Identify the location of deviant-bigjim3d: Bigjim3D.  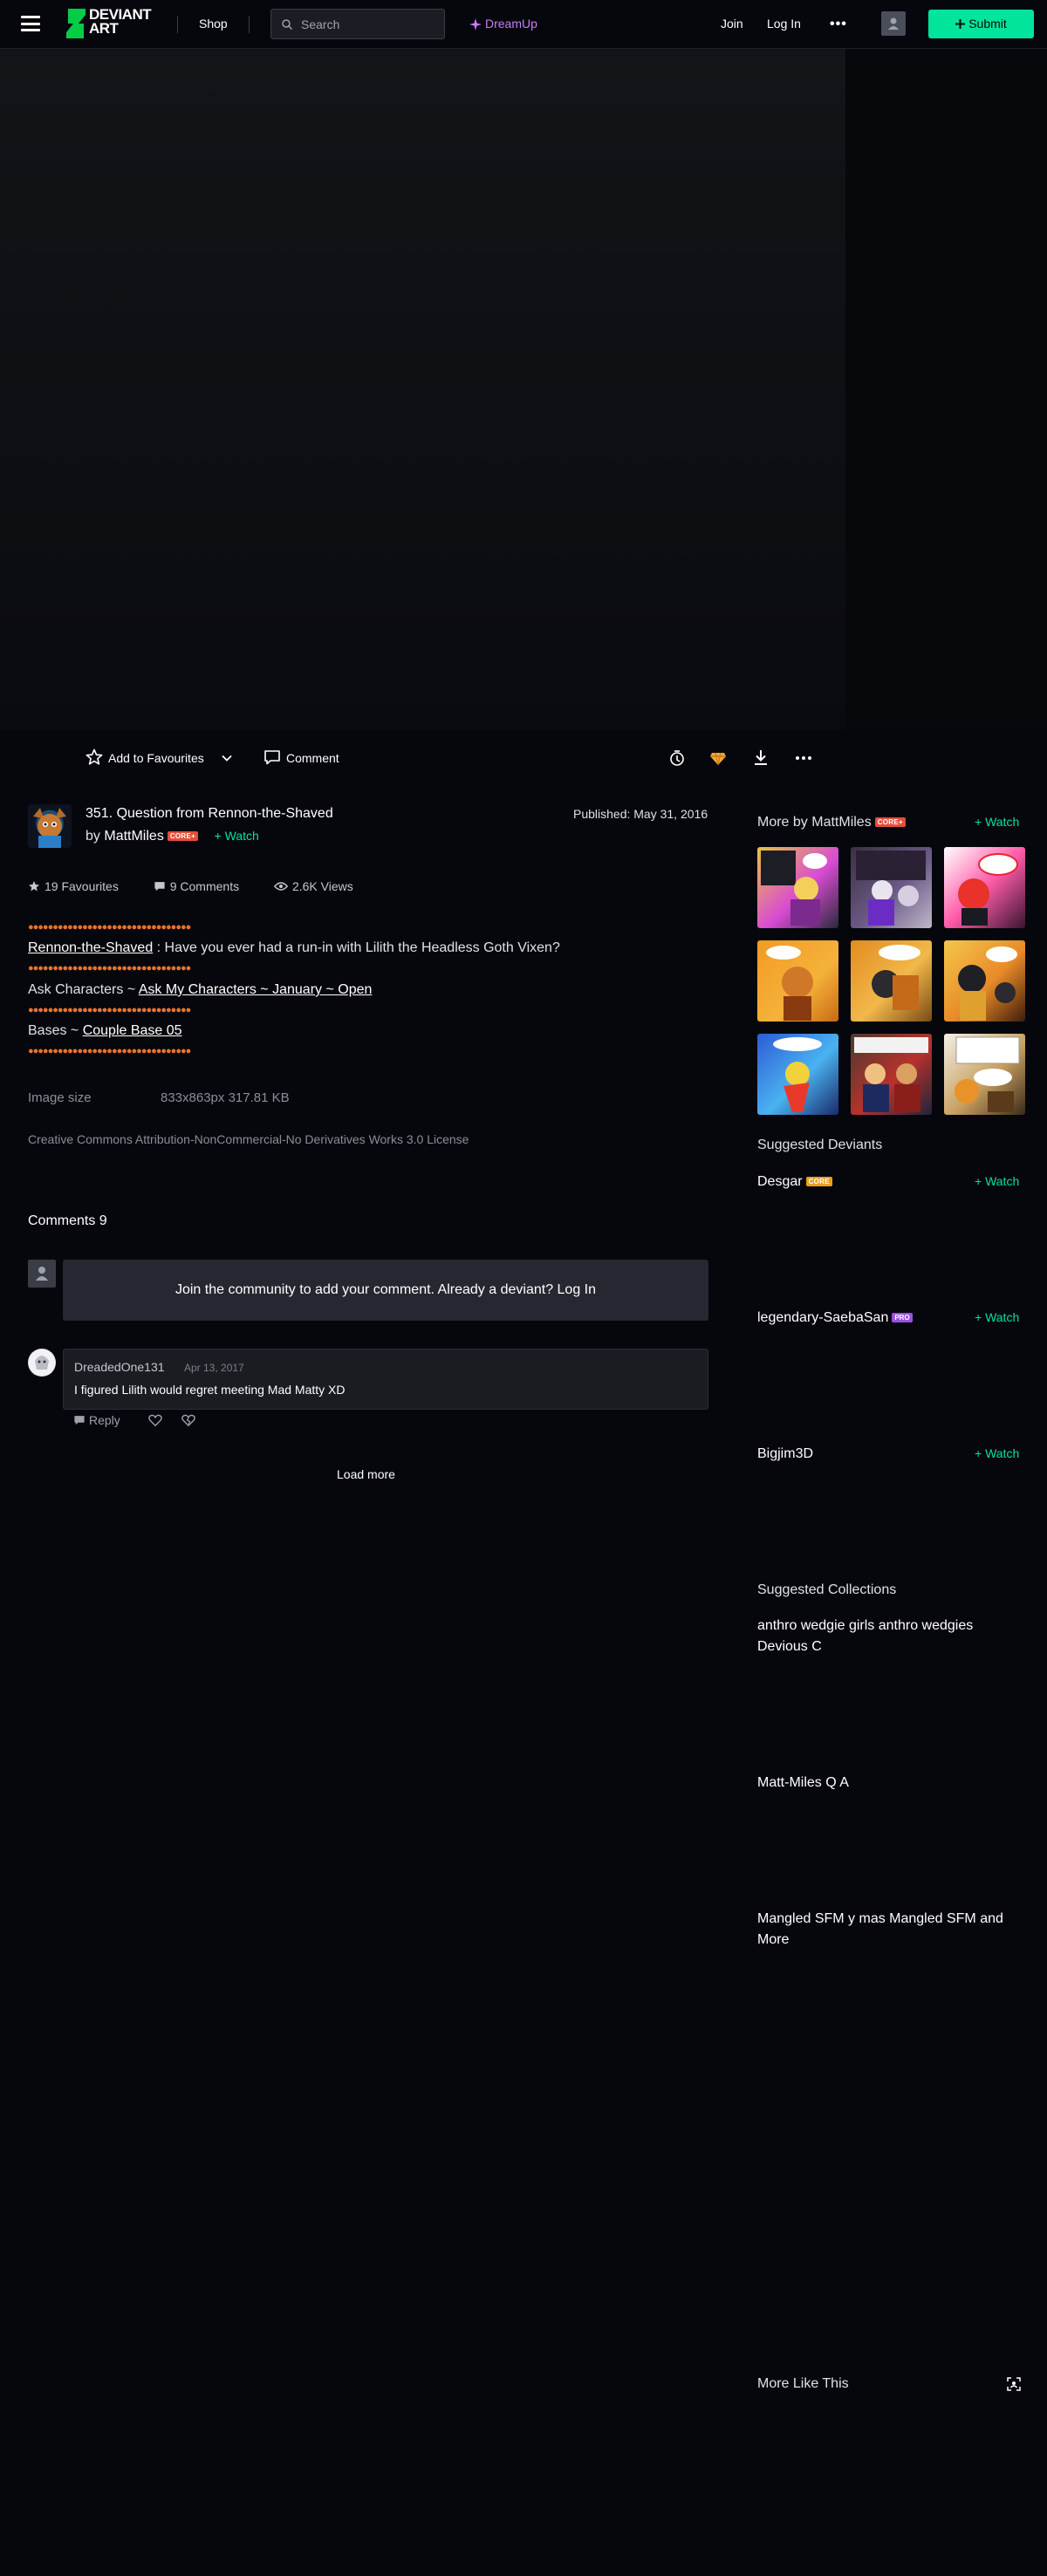
(785, 1454).